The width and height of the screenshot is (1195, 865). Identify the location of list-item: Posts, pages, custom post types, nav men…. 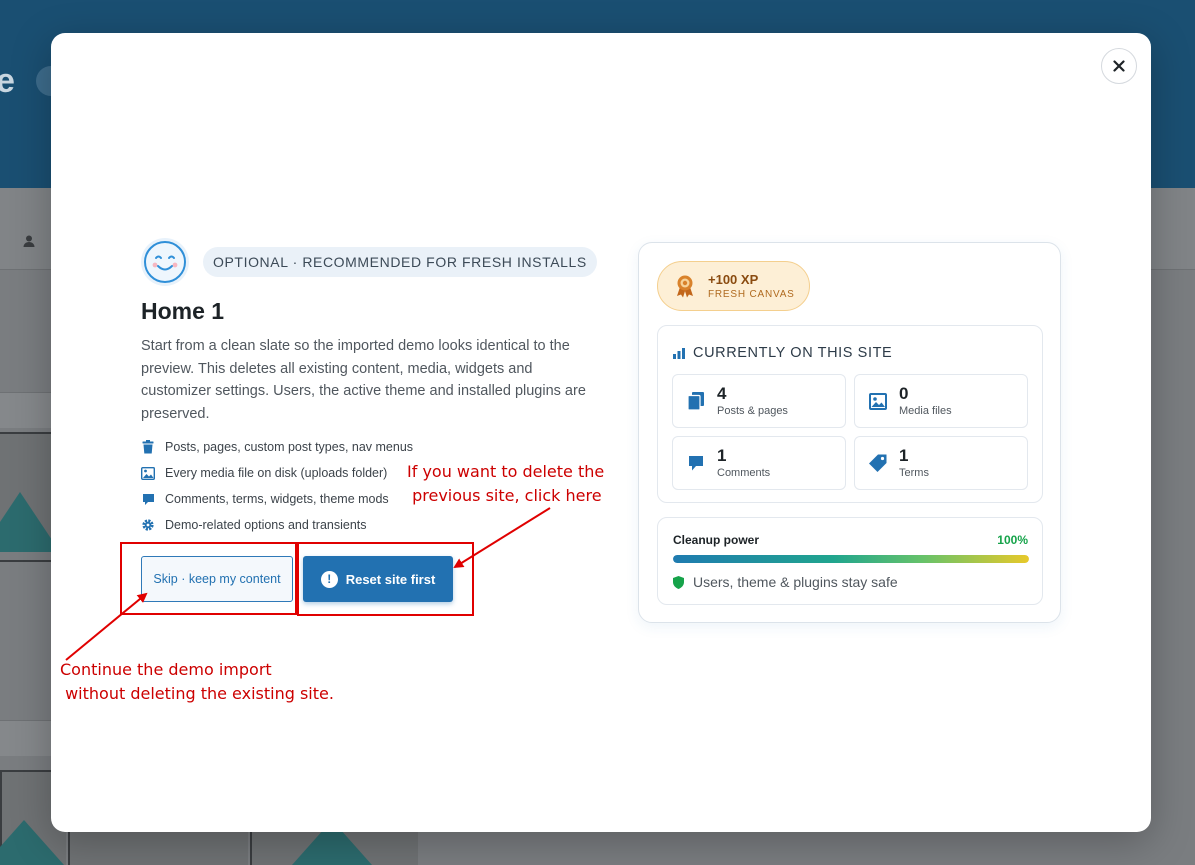
(376, 447).